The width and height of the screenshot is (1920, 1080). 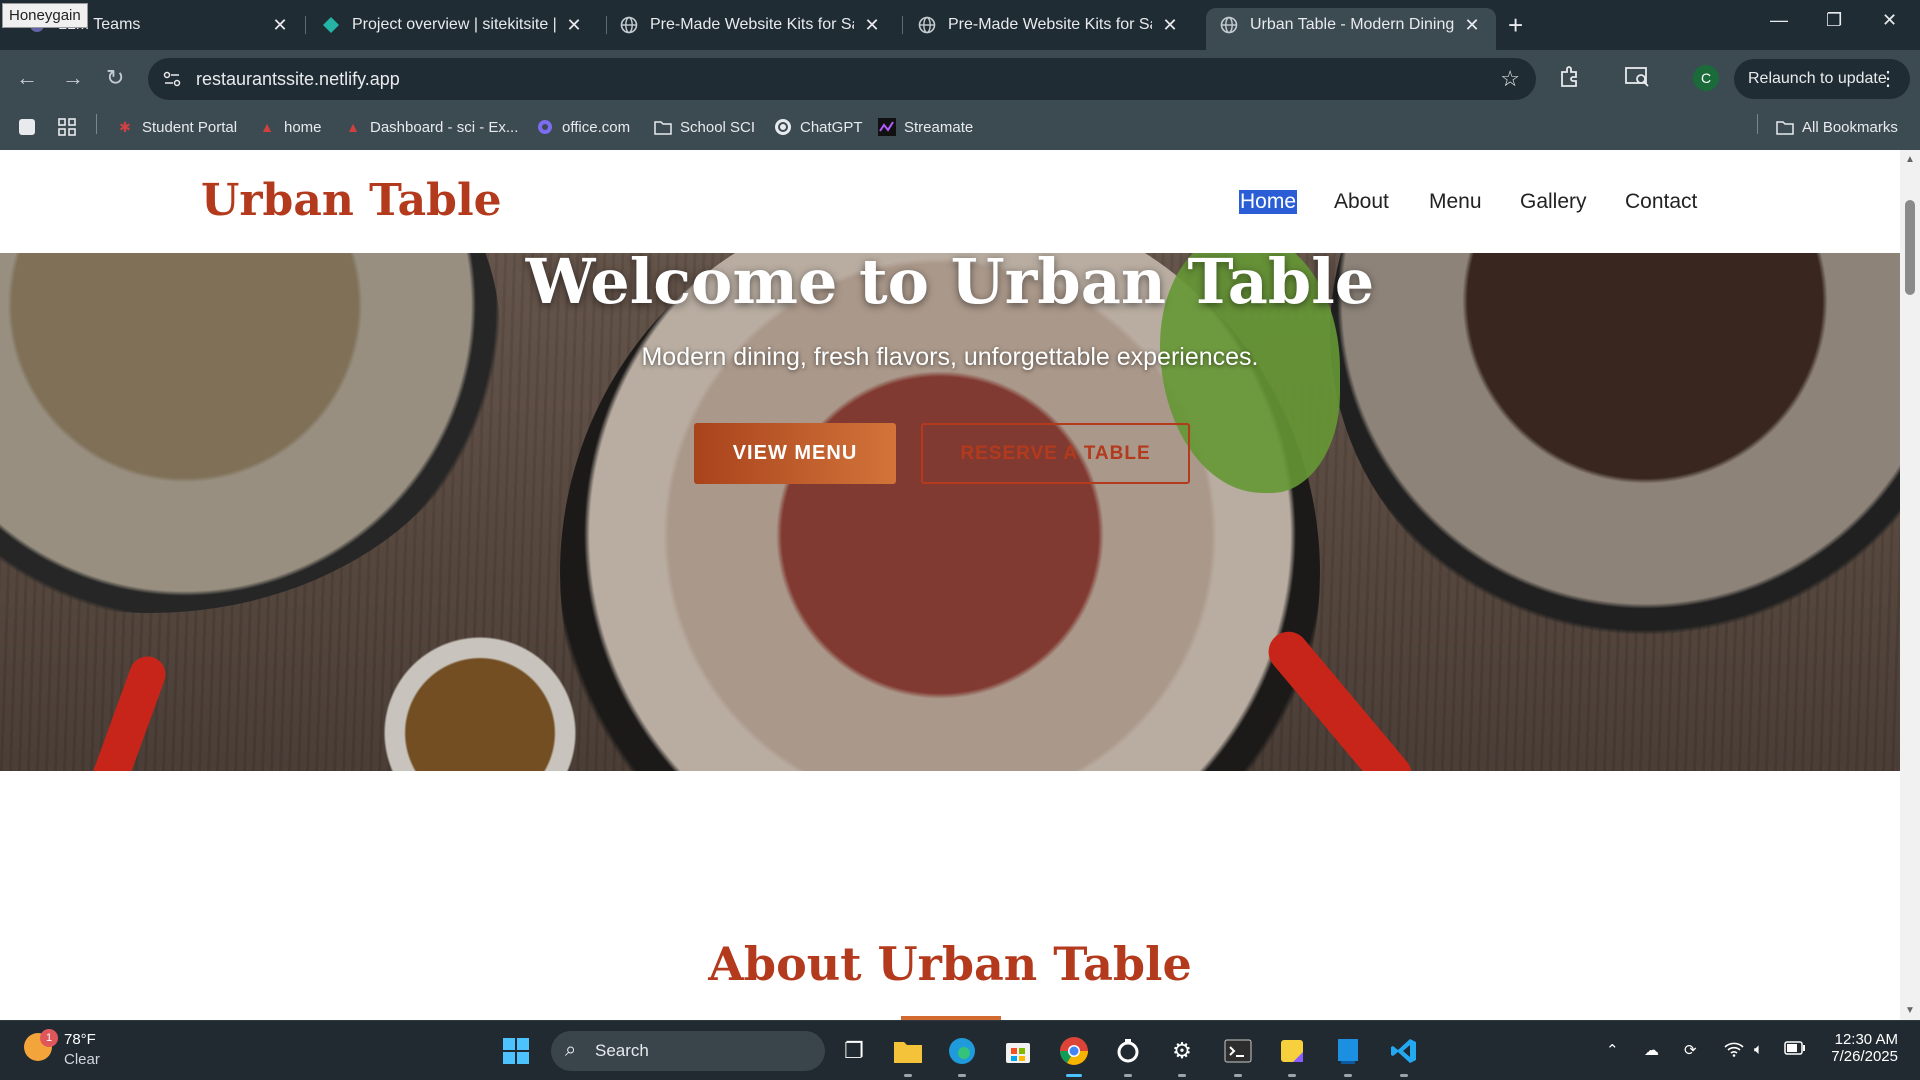 What do you see at coordinates (1910, 247) in the screenshot?
I see `scrollbar-thumb` at bounding box center [1910, 247].